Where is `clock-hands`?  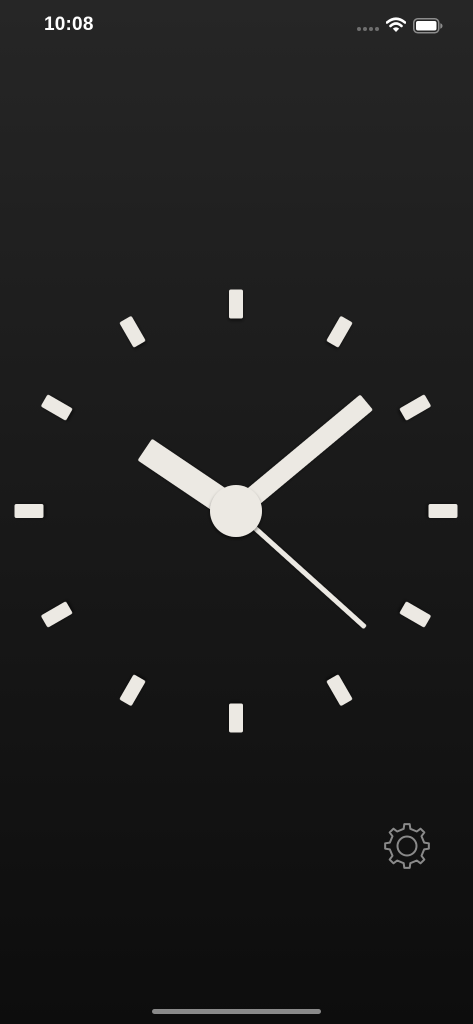
clock-hands is located at coordinates (255, 512).